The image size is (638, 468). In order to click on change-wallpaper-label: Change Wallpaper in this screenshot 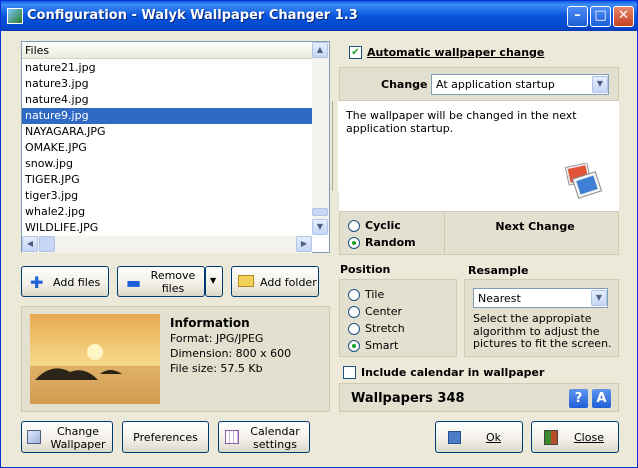, I will do `click(78, 438)`.